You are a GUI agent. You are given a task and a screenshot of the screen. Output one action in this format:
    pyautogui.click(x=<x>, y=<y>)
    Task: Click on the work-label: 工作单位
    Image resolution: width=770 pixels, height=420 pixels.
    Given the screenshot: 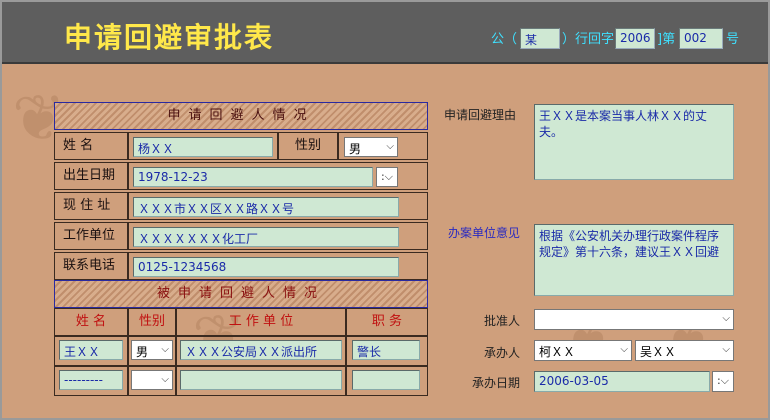 What is the action you would take?
    pyautogui.click(x=91, y=236)
    